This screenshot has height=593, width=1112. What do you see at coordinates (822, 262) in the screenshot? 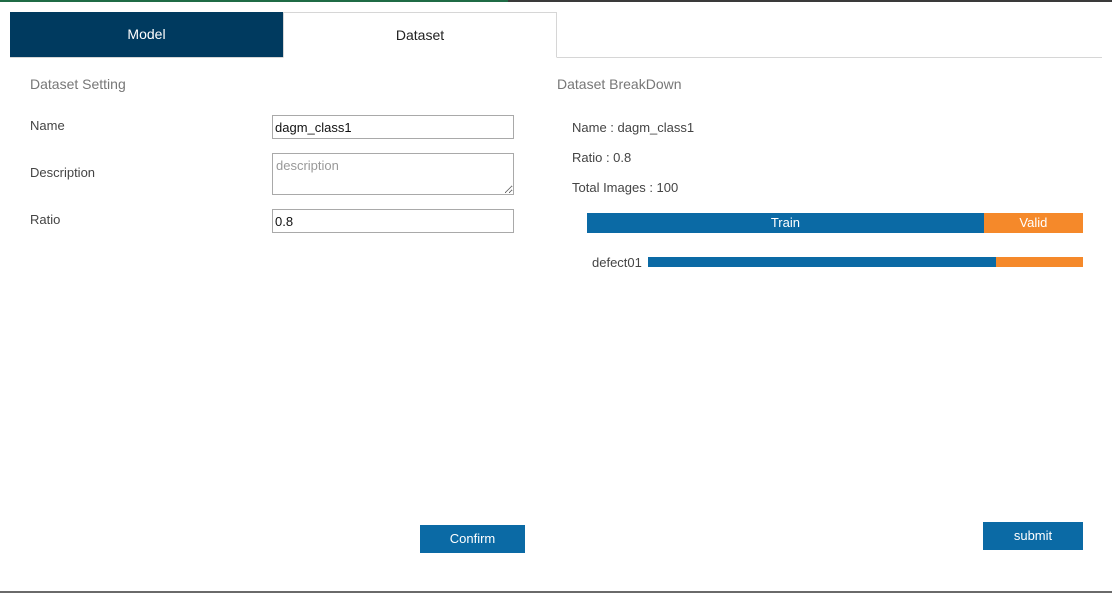
I see `class-bar-train` at bounding box center [822, 262].